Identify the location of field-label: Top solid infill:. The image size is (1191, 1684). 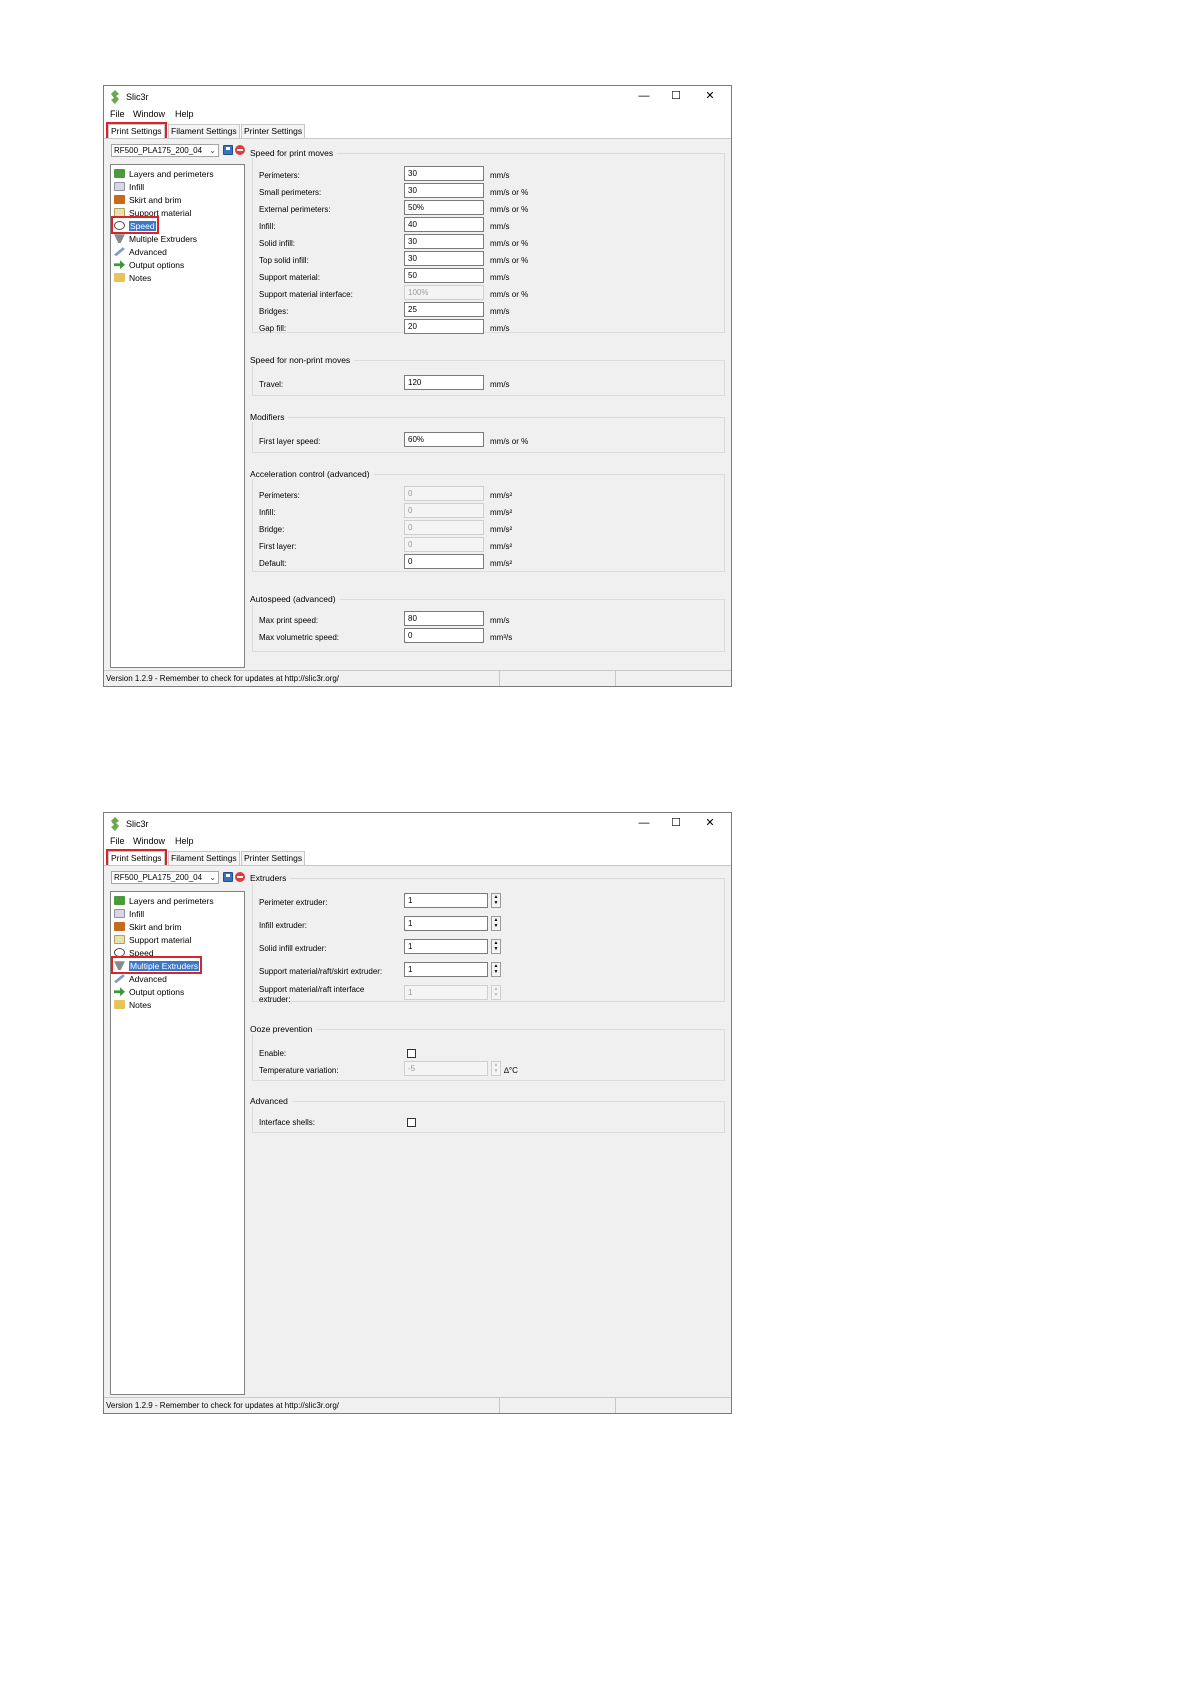
(284, 260).